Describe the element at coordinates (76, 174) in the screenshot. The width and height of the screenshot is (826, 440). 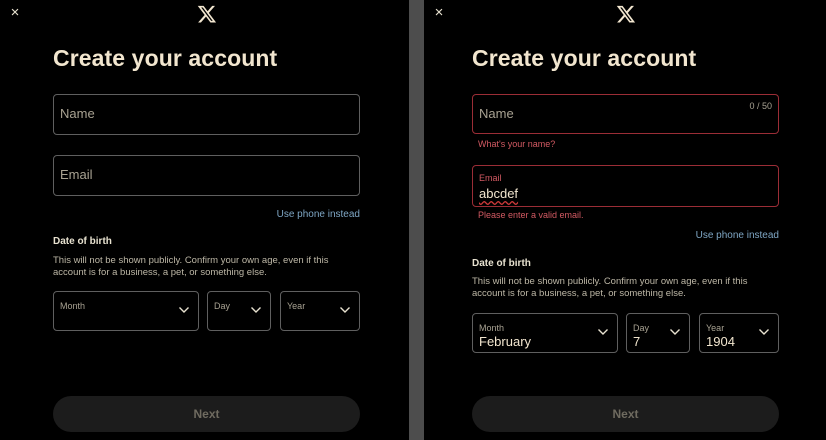
I see `email-placeholder: Email` at that location.